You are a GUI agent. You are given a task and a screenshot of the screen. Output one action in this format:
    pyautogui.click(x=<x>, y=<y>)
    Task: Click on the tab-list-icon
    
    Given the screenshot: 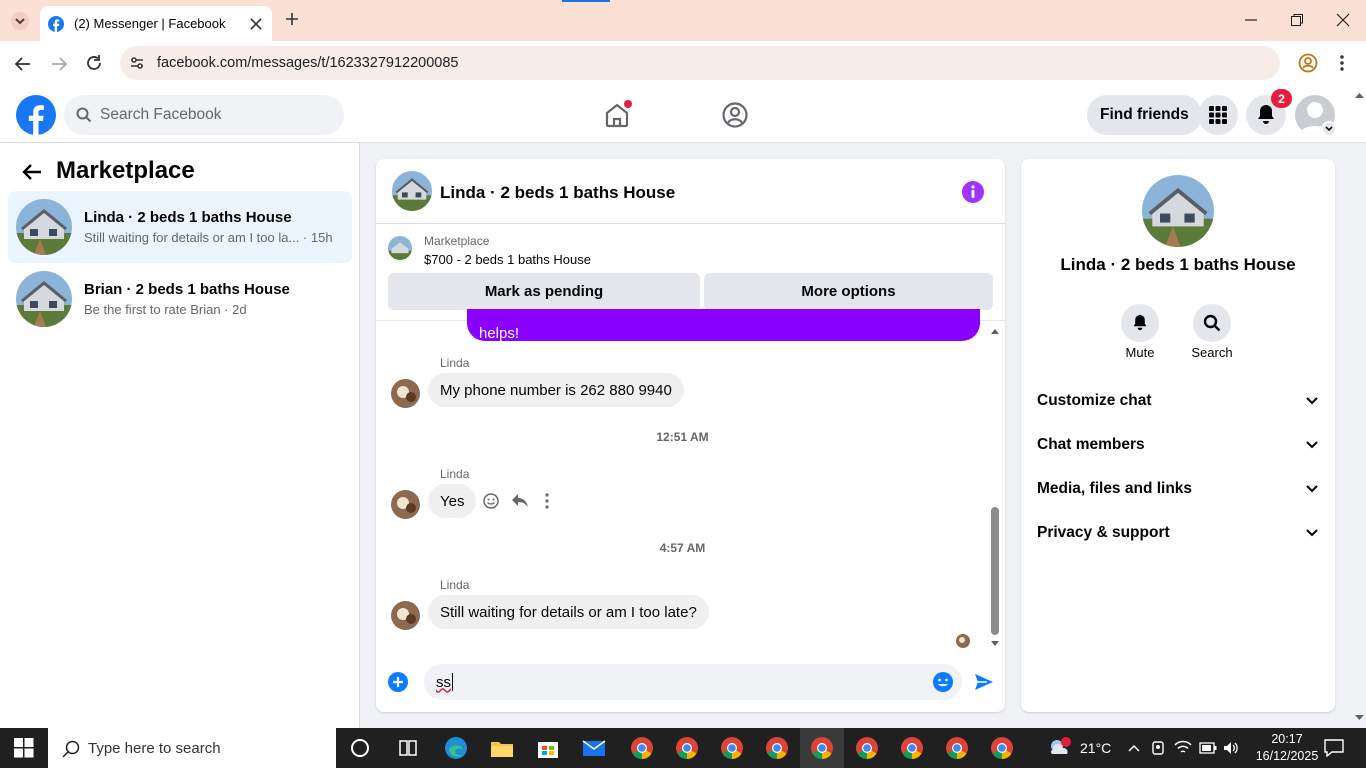 What is the action you would take?
    pyautogui.click(x=20, y=21)
    